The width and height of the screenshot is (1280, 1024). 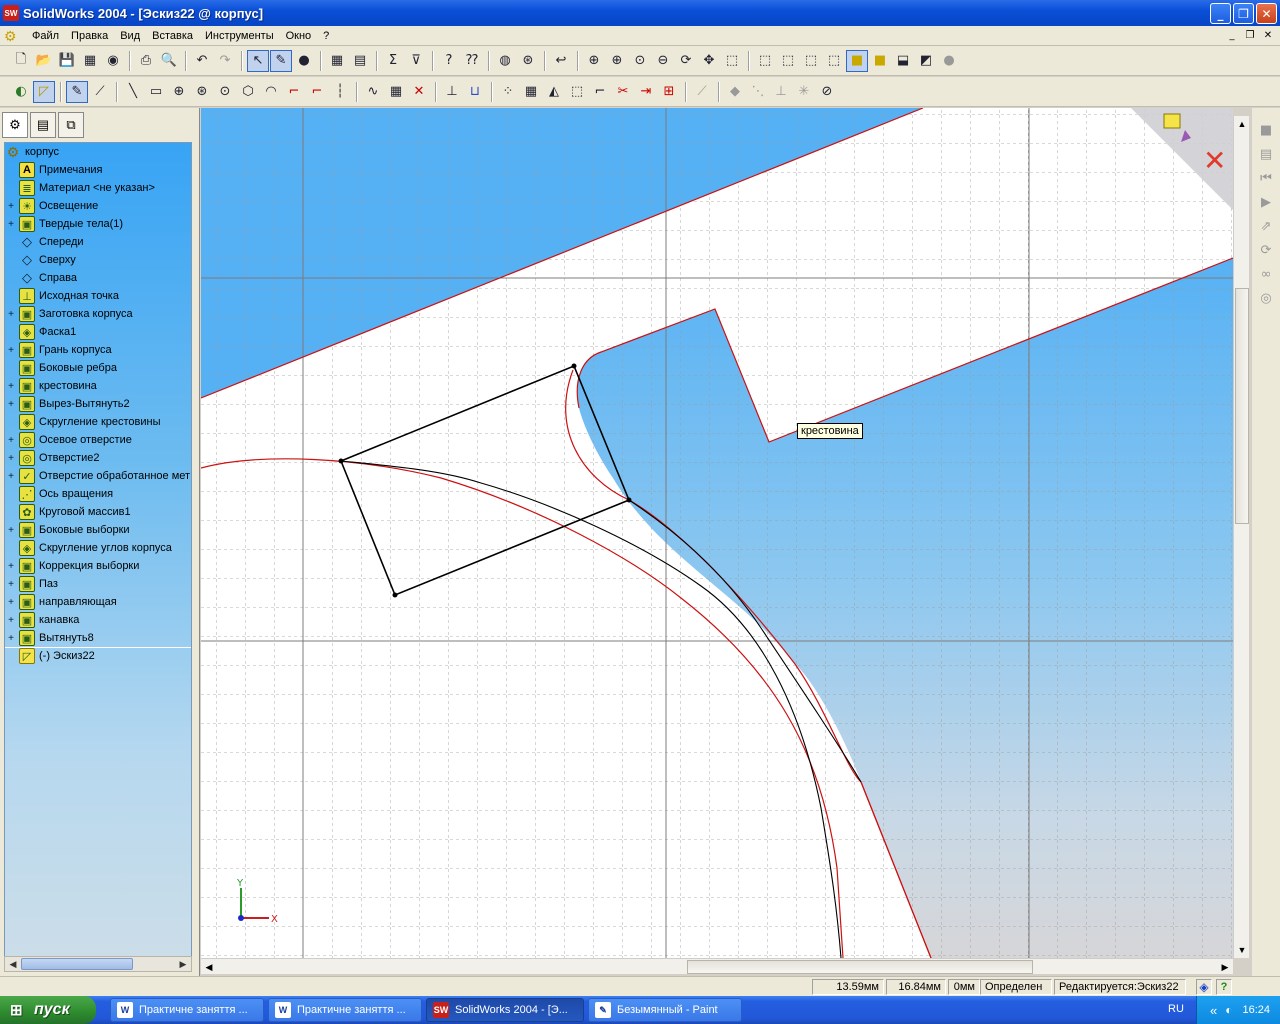 I want to click on sketch-plane-icon: ◸, so click(x=44, y=91).